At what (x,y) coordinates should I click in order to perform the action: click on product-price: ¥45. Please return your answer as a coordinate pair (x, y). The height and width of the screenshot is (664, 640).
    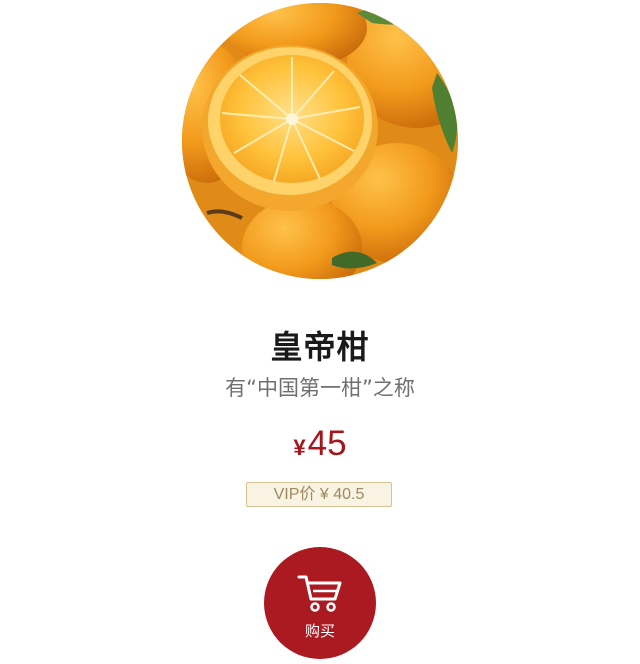
    Looking at the image, I should click on (320, 444).